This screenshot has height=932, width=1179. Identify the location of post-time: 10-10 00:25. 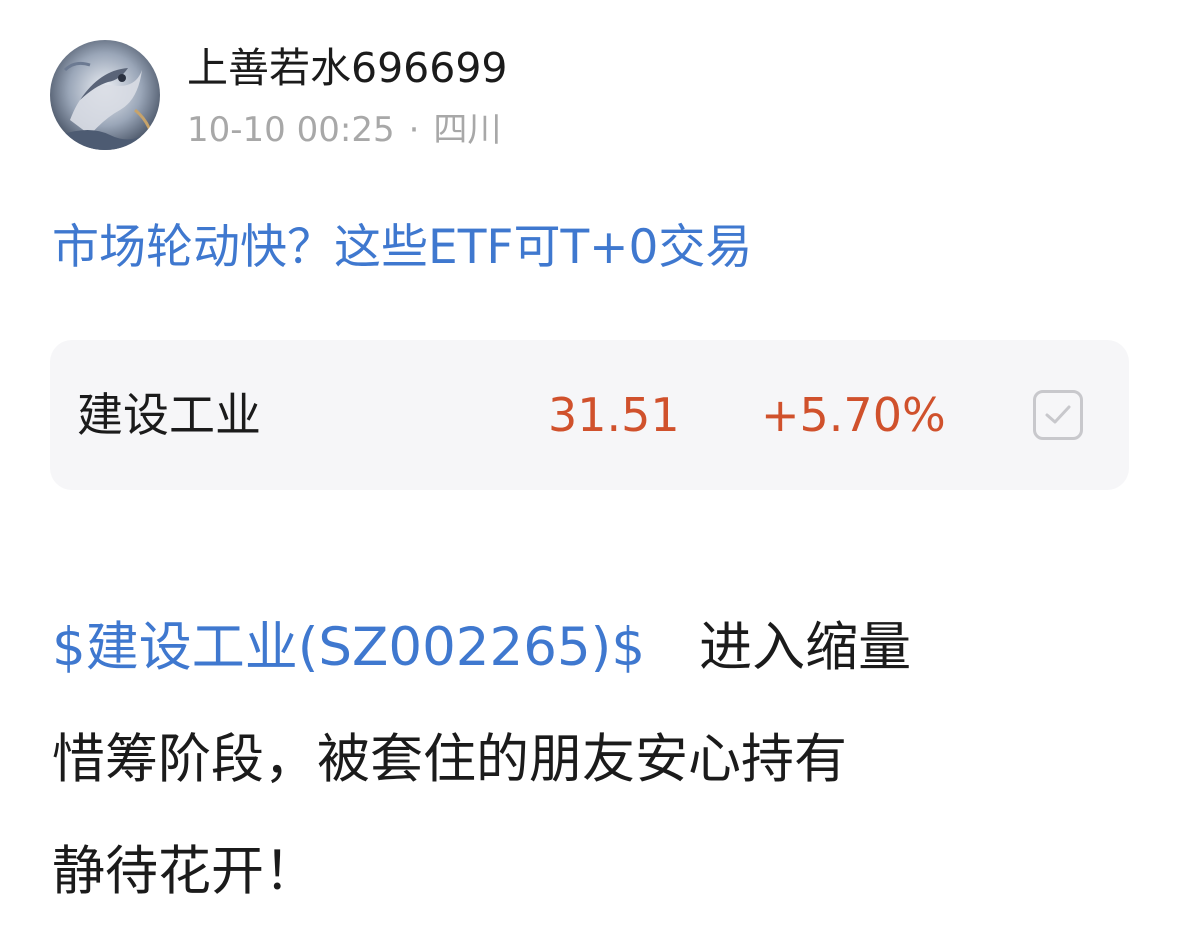
(291, 130).